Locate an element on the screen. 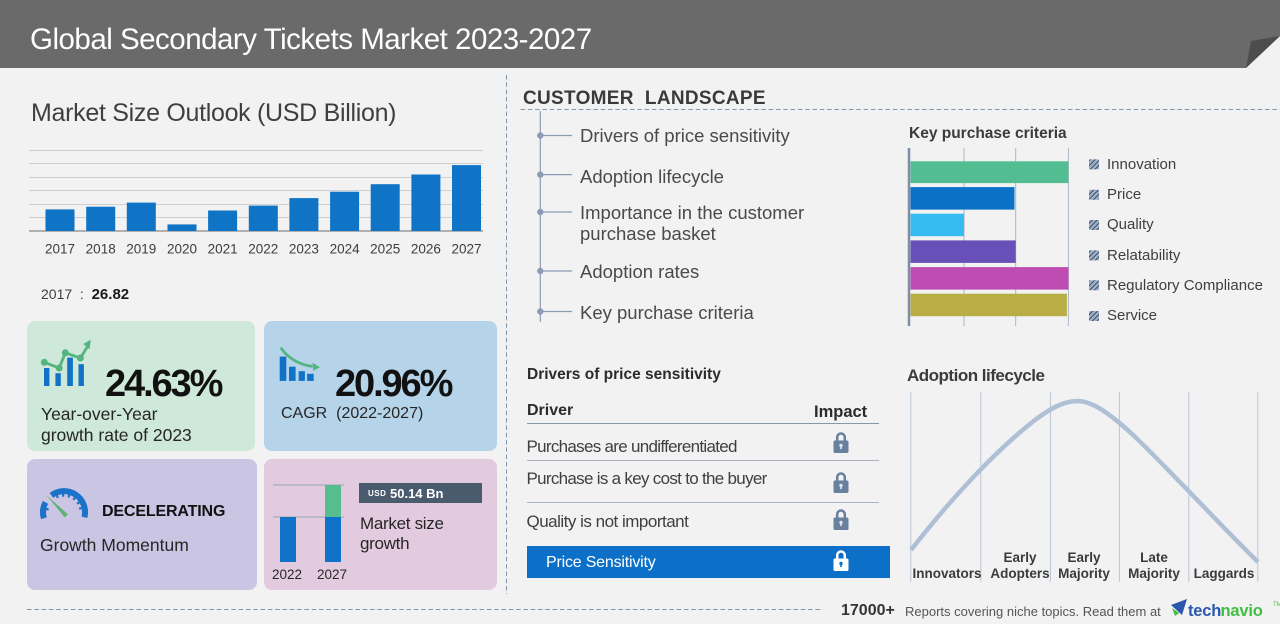 This screenshot has width=1280, height=624. svg-text: navio is located at coordinates (1242, 611).